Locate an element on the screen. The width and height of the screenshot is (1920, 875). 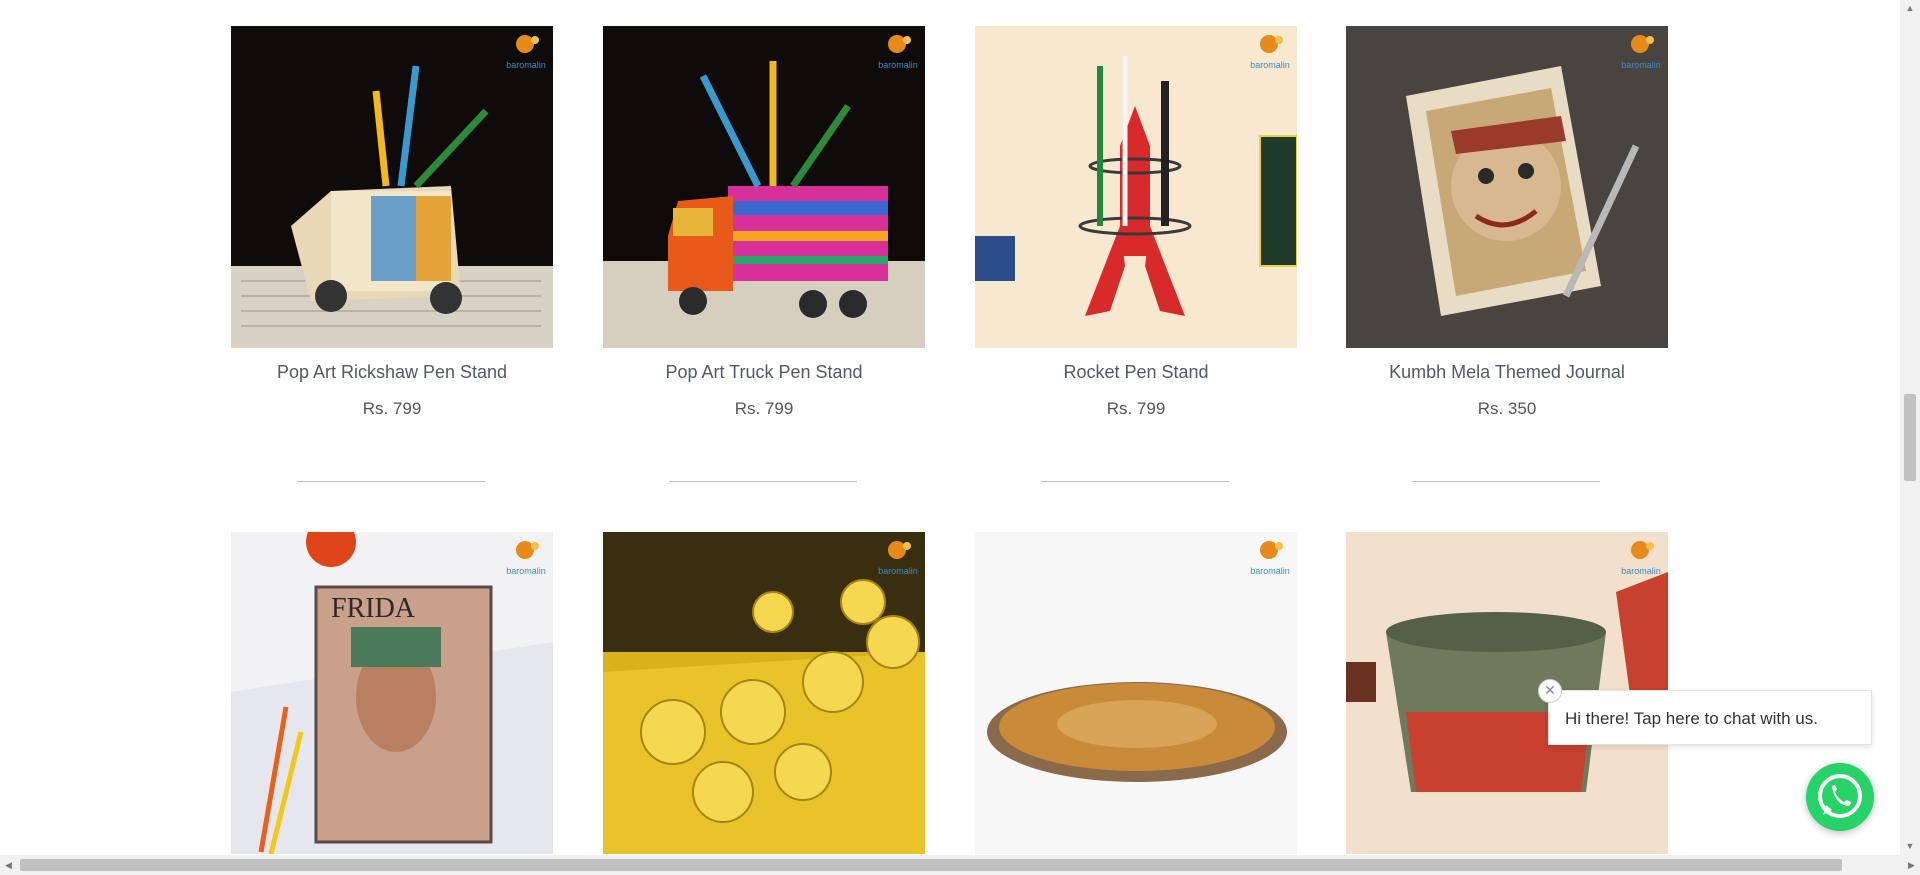
chat-bubble: Hi there! Tap here to chat with us. is located at coordinates (1710, 717).